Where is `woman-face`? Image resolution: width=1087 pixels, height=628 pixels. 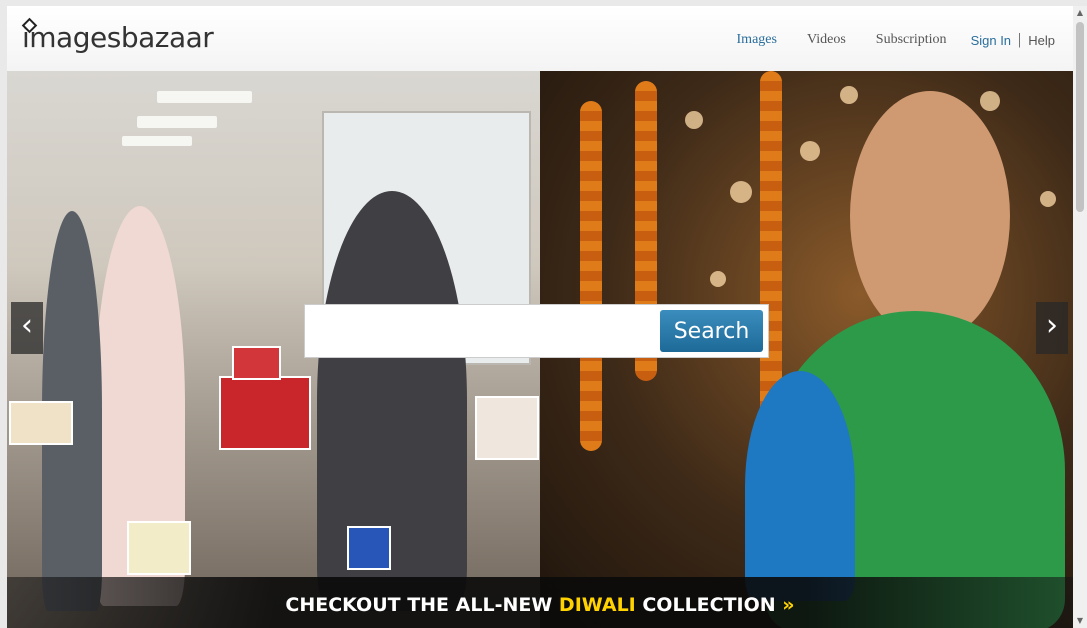 woman-face is located at coordinates (930, 216).